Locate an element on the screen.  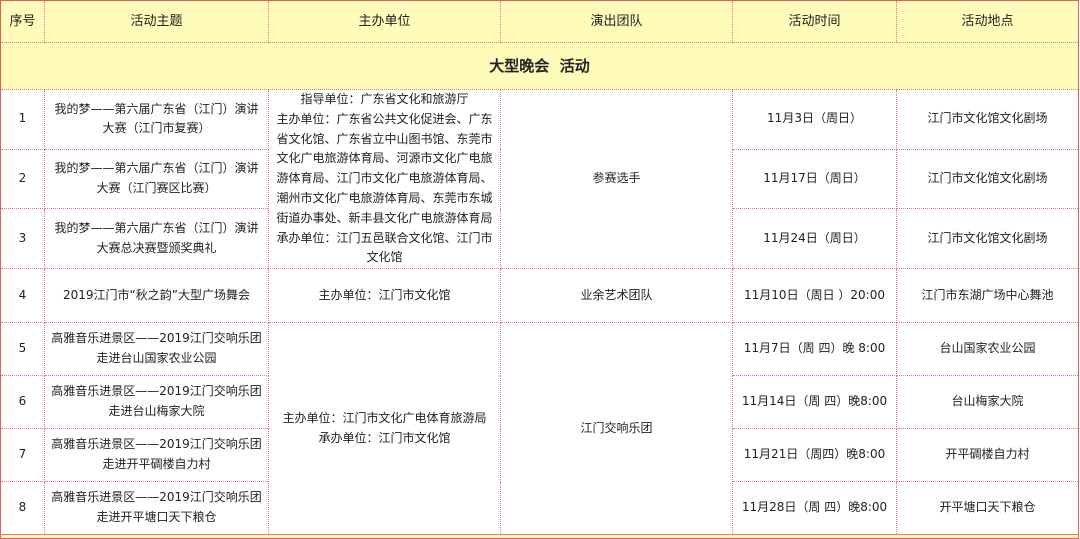
team-cell-group-3: 江门交响乐团 is located at coordinates (616, 429).